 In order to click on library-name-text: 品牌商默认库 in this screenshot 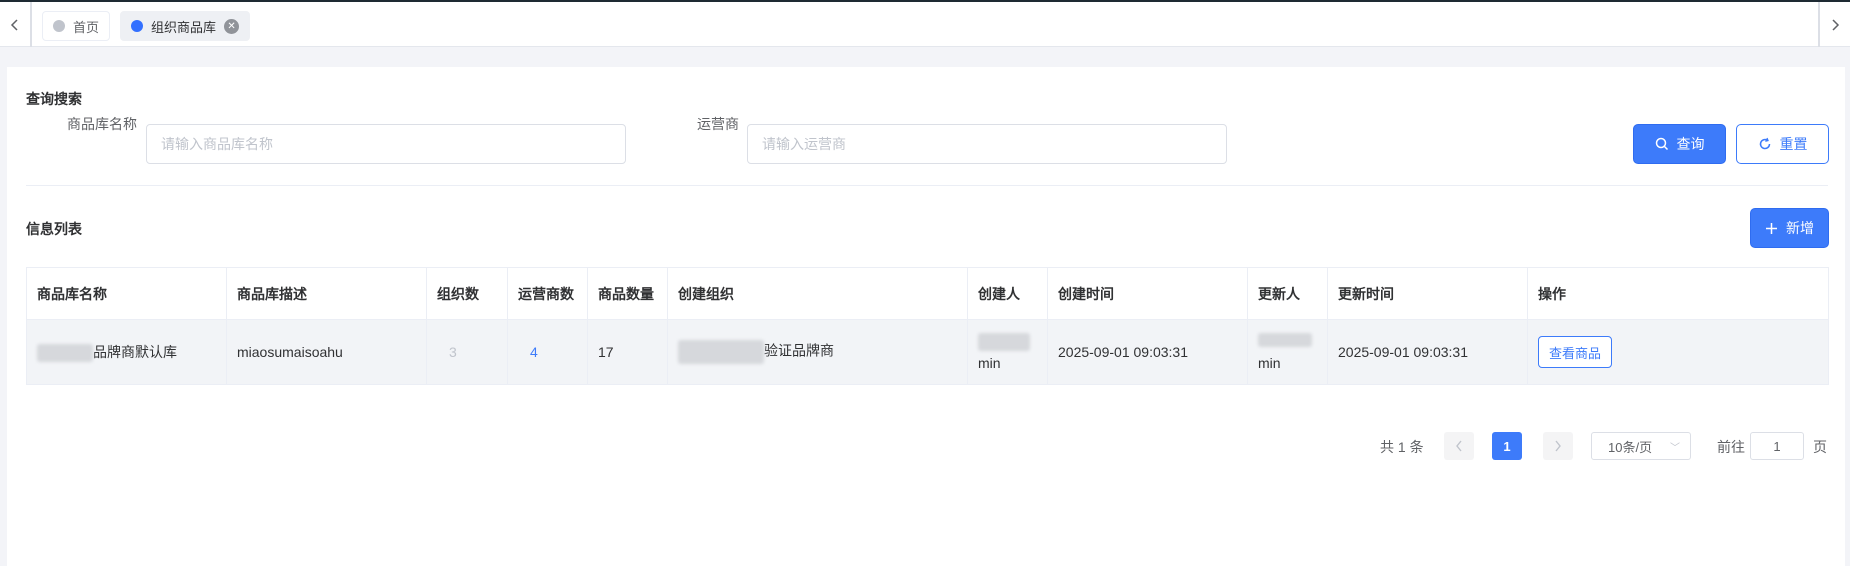, I will do `click(135, 351)`.